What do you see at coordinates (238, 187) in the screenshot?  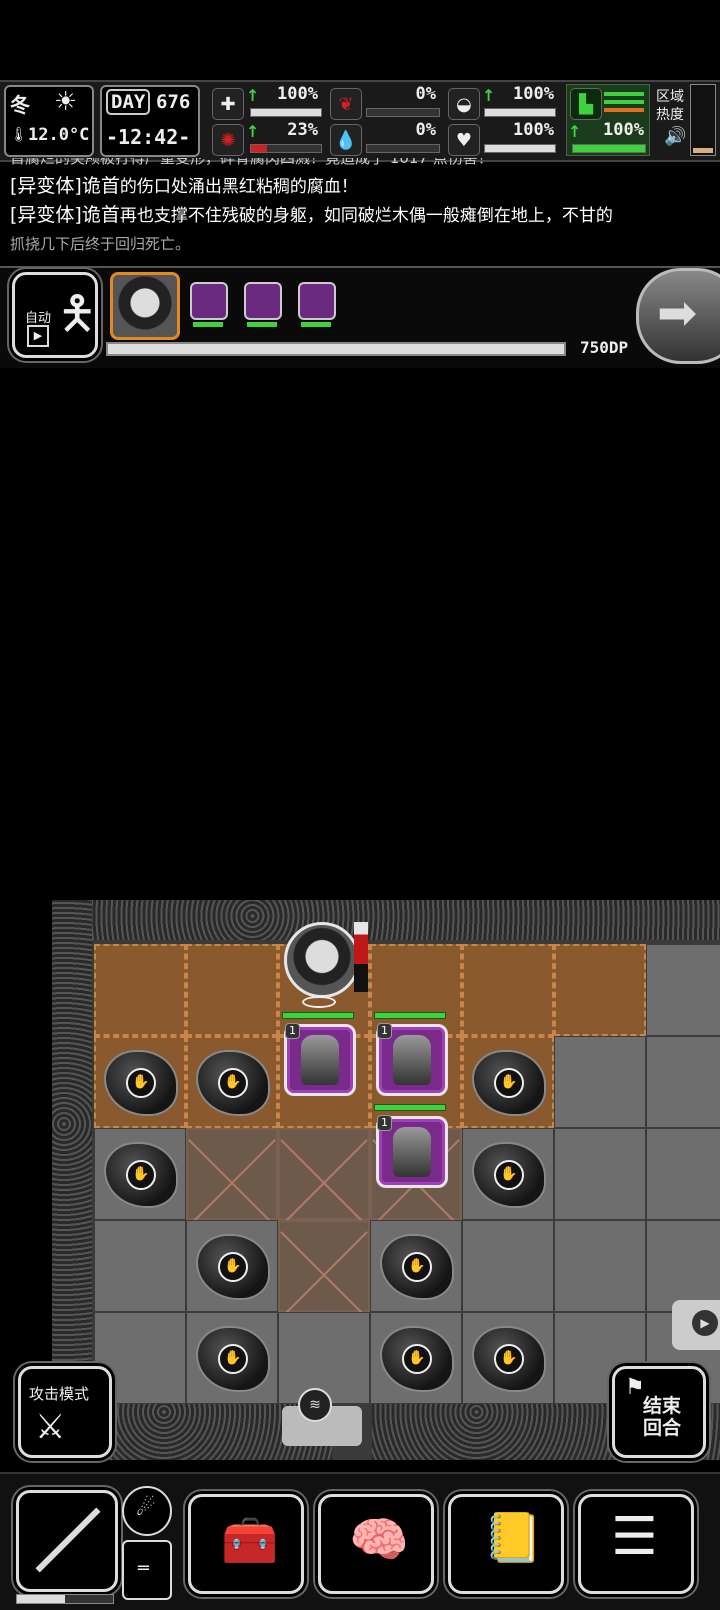 I see `log-text: 的伤口处涌出黑红粘稠的腐血！` at bounding box center [238, 187].